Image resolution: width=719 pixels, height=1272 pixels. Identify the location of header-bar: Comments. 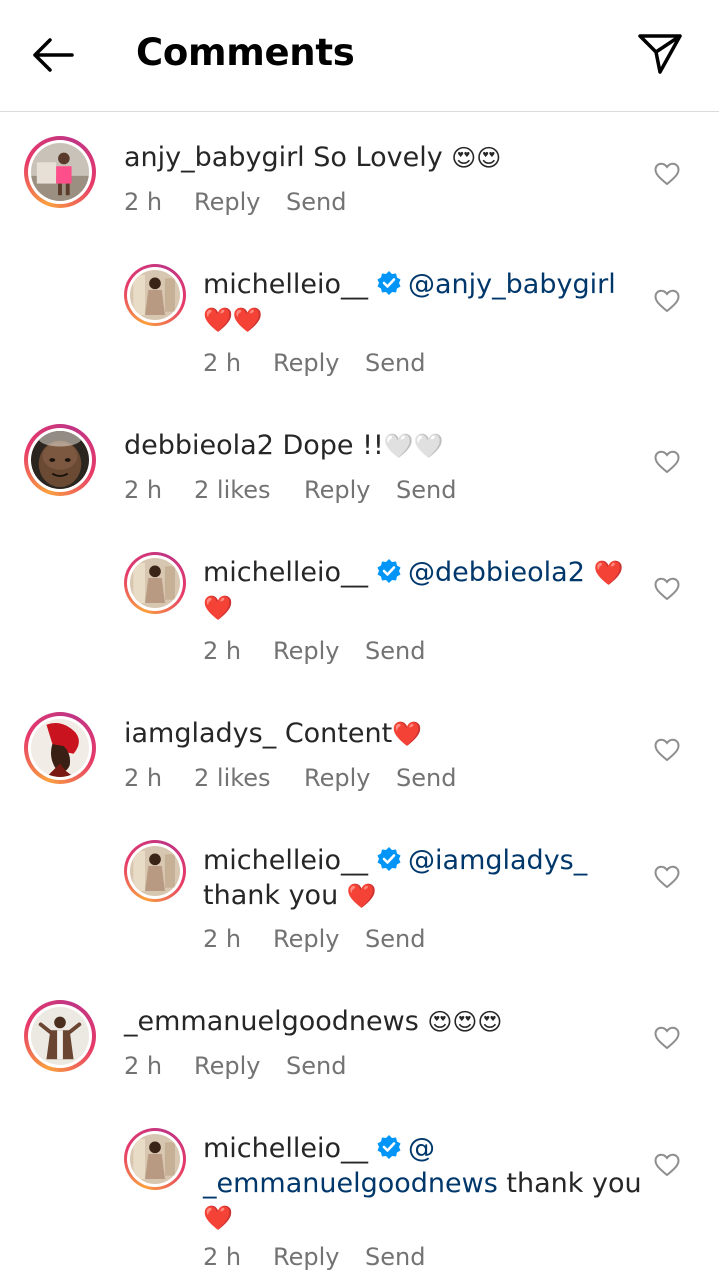
(359, 56).